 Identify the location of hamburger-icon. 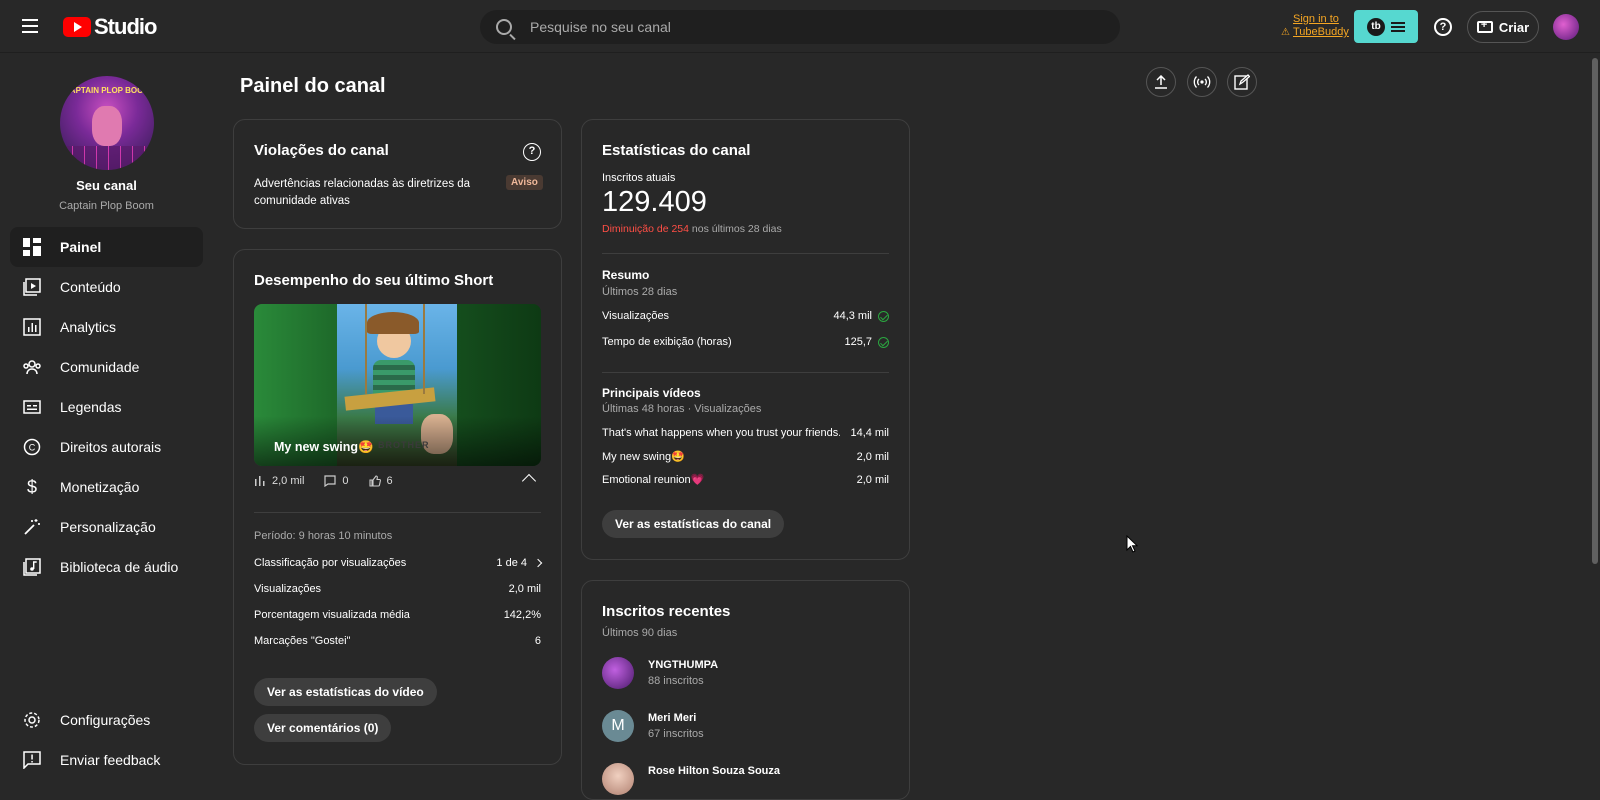
(1398, 27).